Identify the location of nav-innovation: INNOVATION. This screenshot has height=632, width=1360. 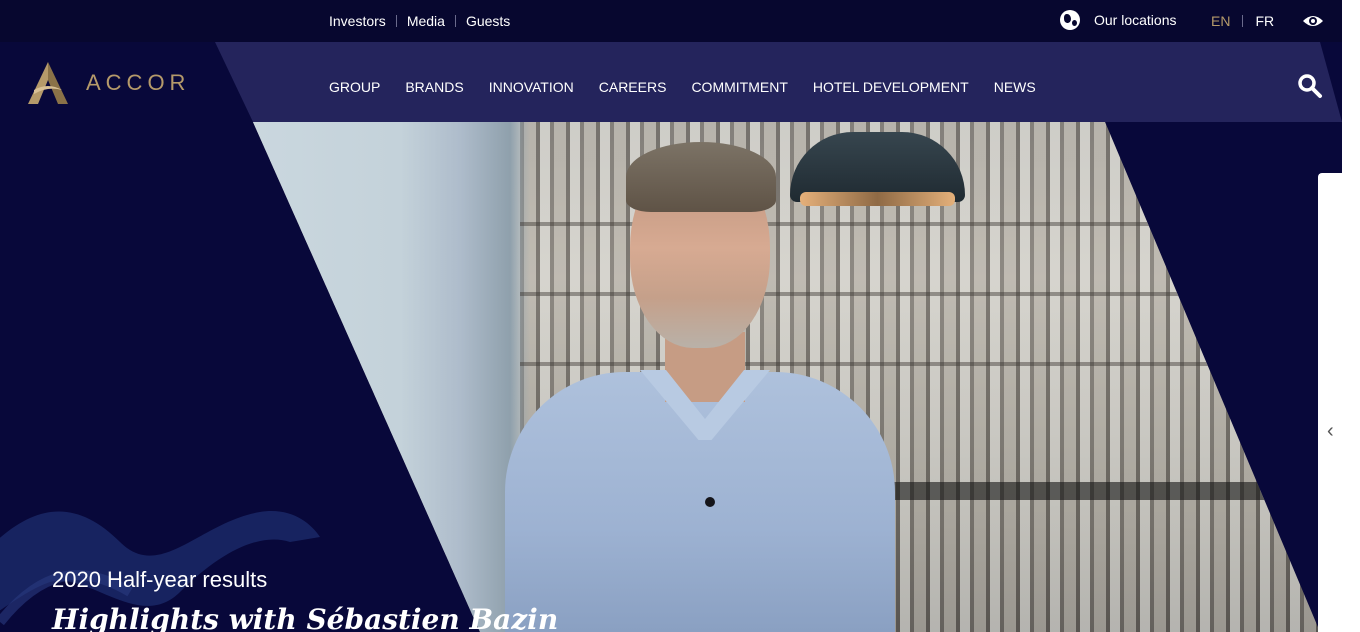
(531, 87).